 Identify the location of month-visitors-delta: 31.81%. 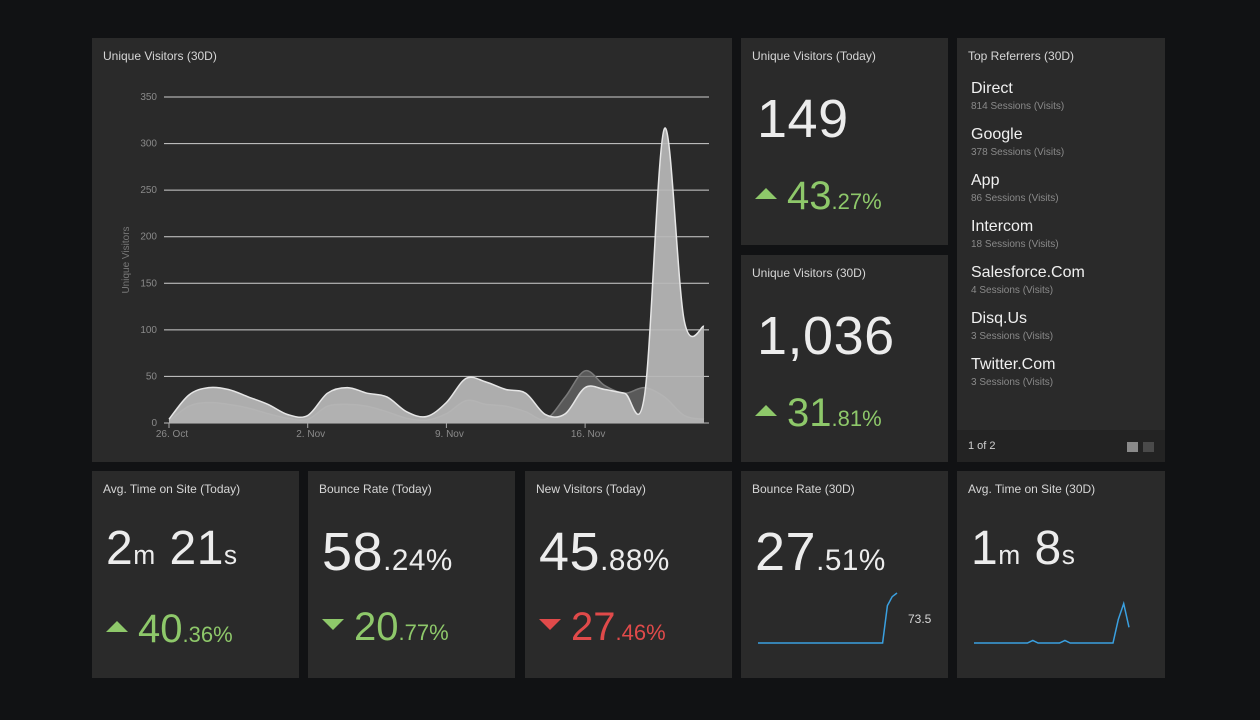
(818, 413).